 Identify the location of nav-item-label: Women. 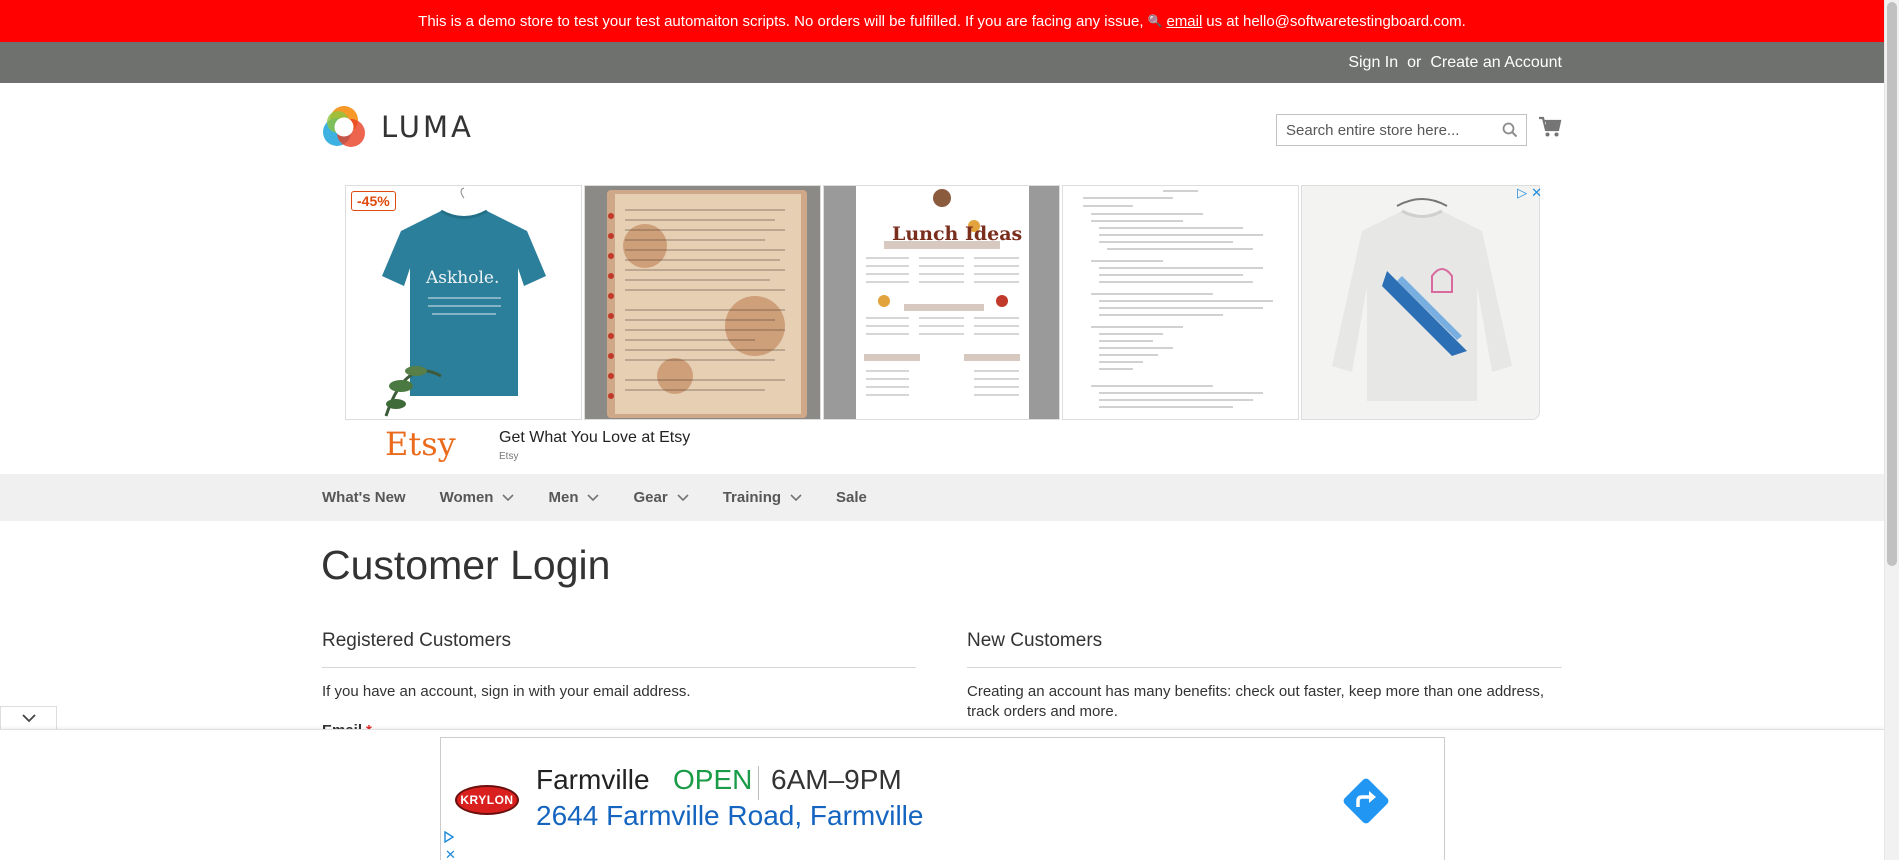
(466, 497).